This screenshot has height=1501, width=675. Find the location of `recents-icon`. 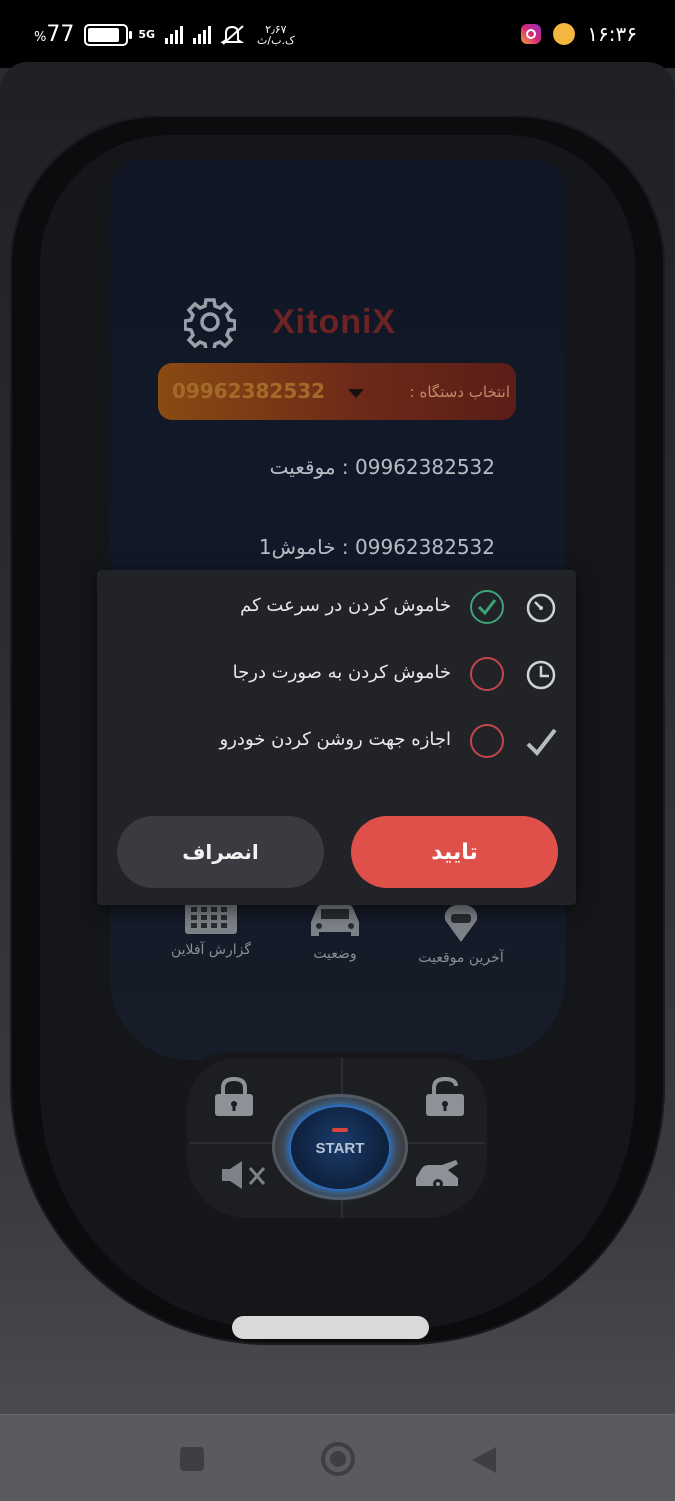

recents-icon is located at coordinates (192, 1459).